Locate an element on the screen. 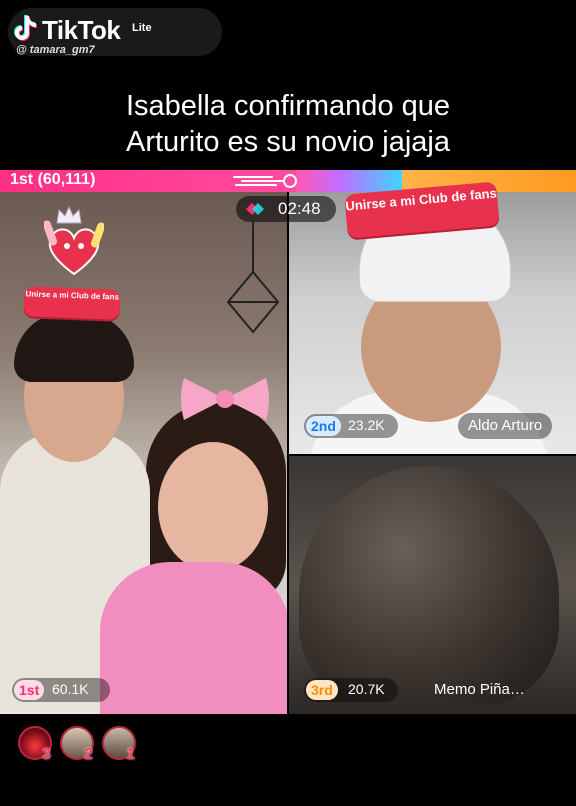  leader-score-label: 1st (60,111) is located at coordinates (53, 179).